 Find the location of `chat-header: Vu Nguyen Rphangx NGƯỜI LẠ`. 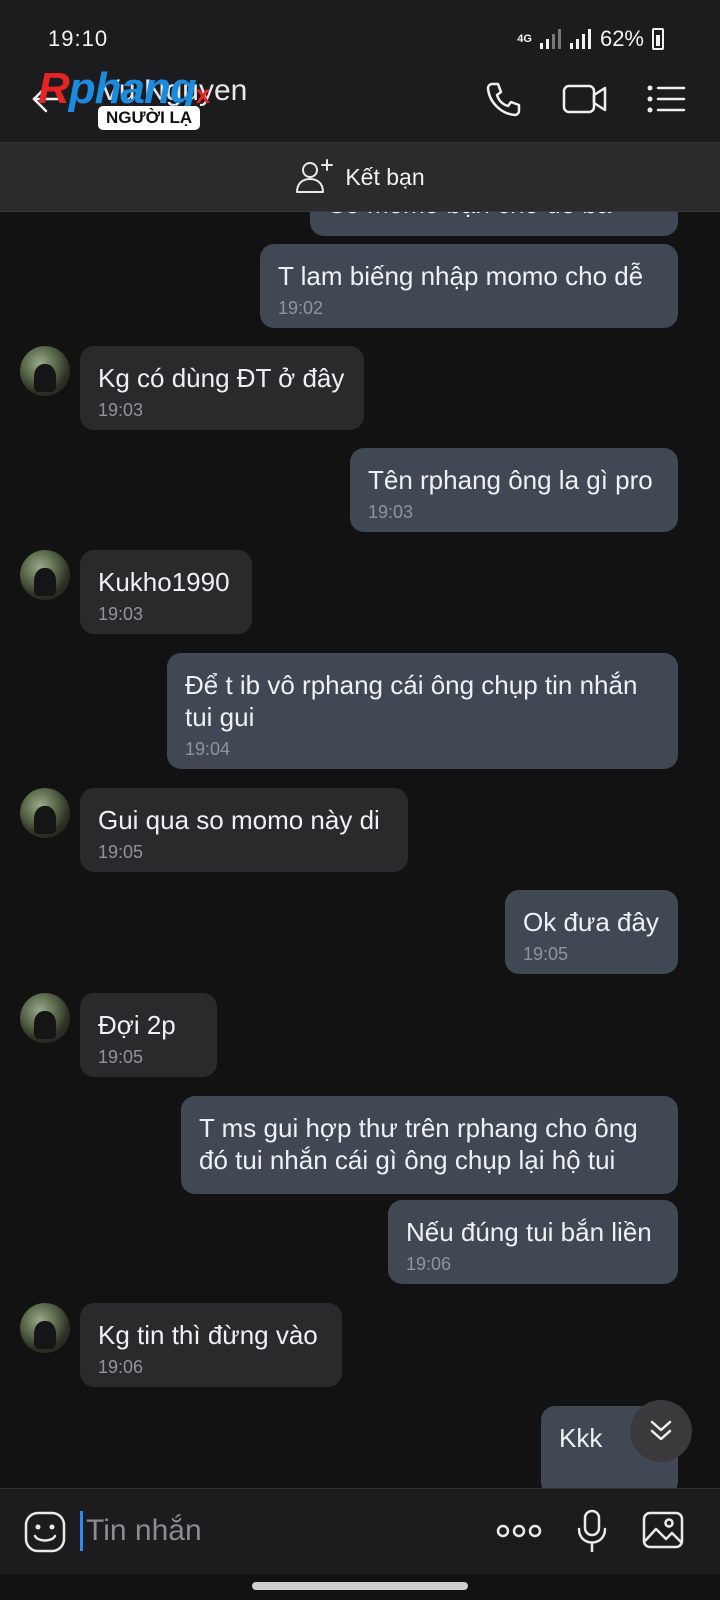

chat-header: Vu Nguyen Rphangx NGƯỜI LẠ is located at coordinates (360, 100).